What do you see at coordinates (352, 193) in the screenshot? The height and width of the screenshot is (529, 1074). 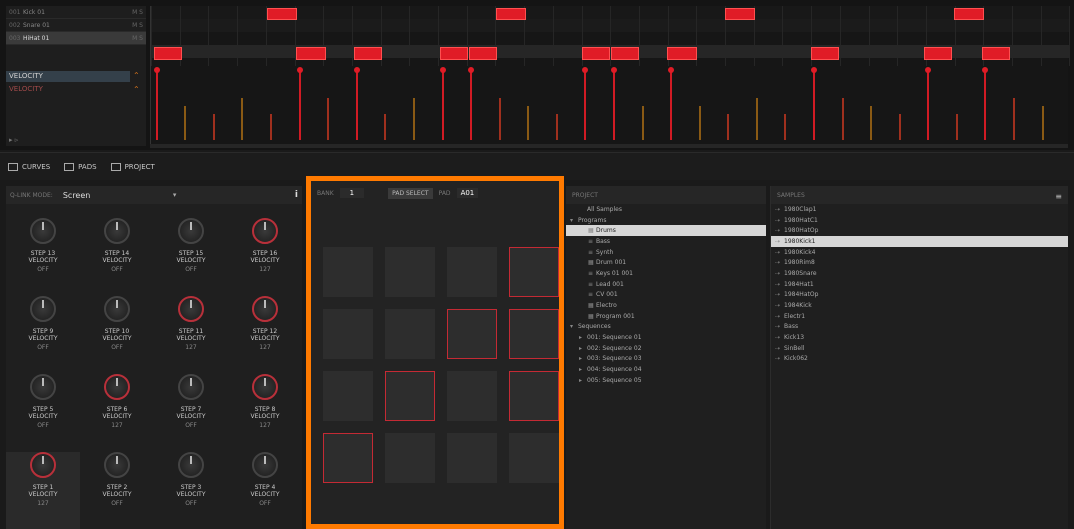 I see `bank-value: 1` at bounding box center [352, 193].